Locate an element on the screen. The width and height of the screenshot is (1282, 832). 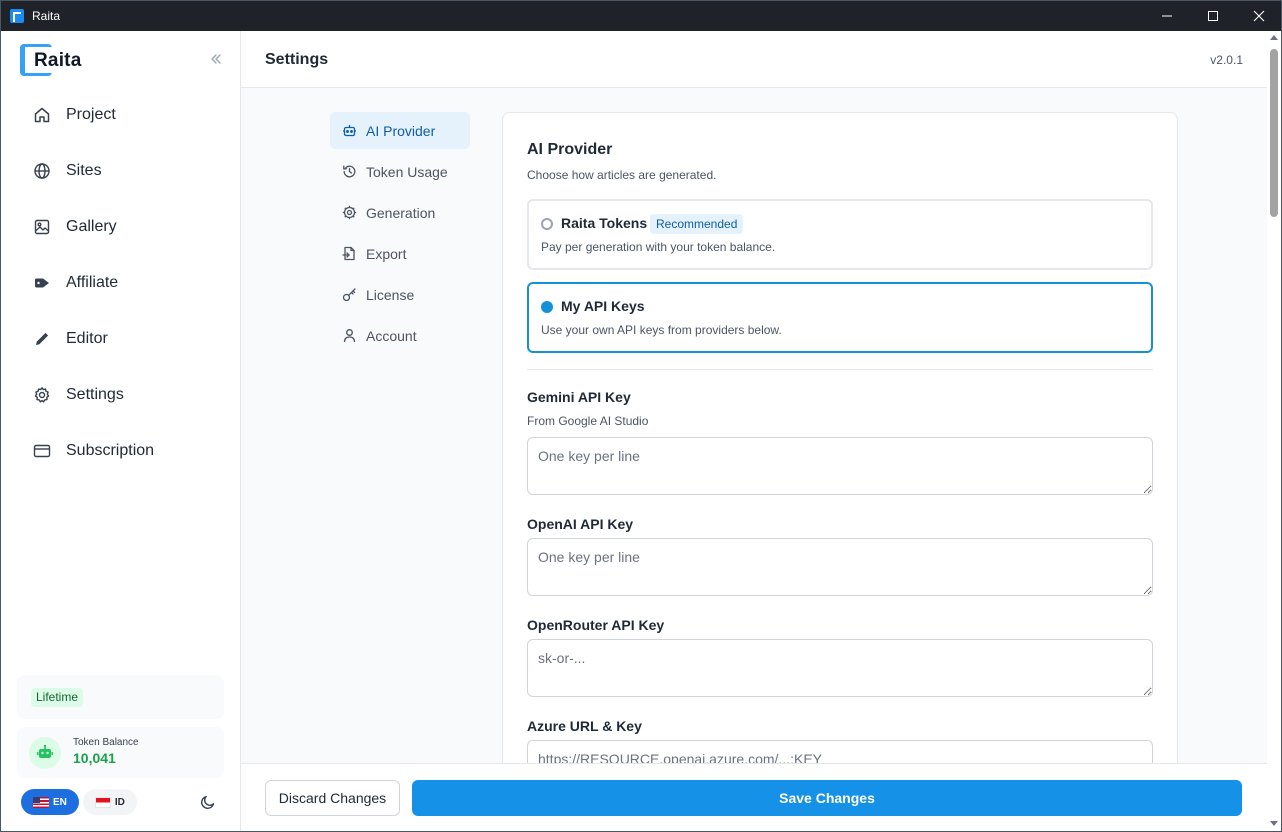
gear-icon is located at coordinates (42, 395).